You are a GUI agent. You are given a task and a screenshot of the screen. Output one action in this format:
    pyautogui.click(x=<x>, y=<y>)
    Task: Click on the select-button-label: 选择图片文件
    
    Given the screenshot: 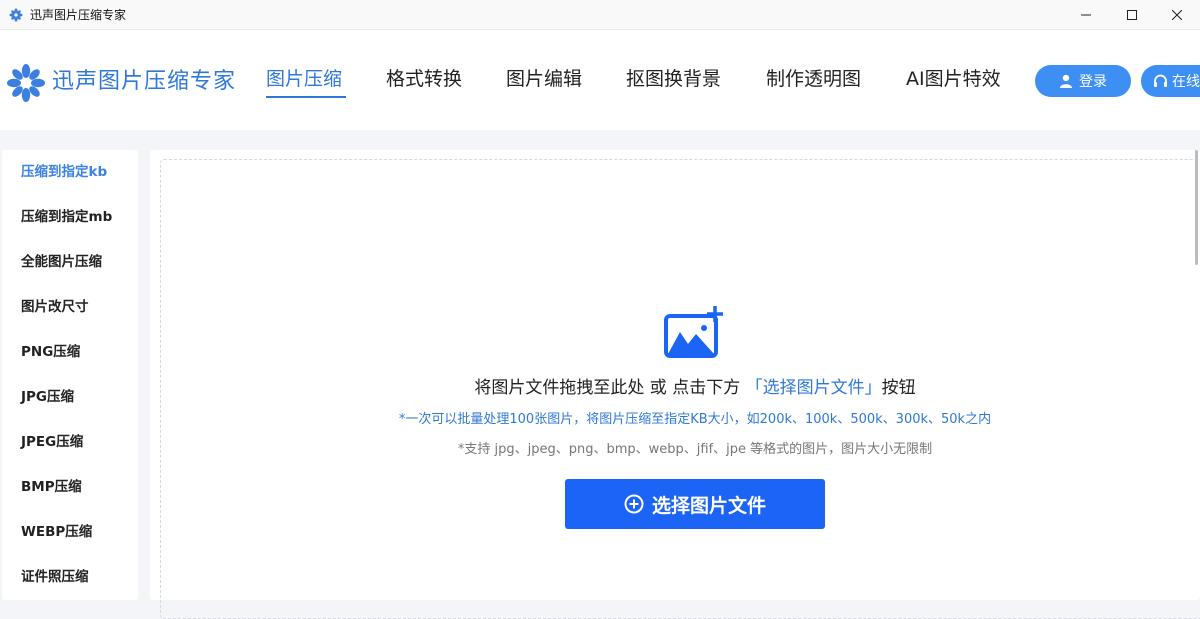 What is the action you would take?
    pyautogui.click(x=708, y=505)
    